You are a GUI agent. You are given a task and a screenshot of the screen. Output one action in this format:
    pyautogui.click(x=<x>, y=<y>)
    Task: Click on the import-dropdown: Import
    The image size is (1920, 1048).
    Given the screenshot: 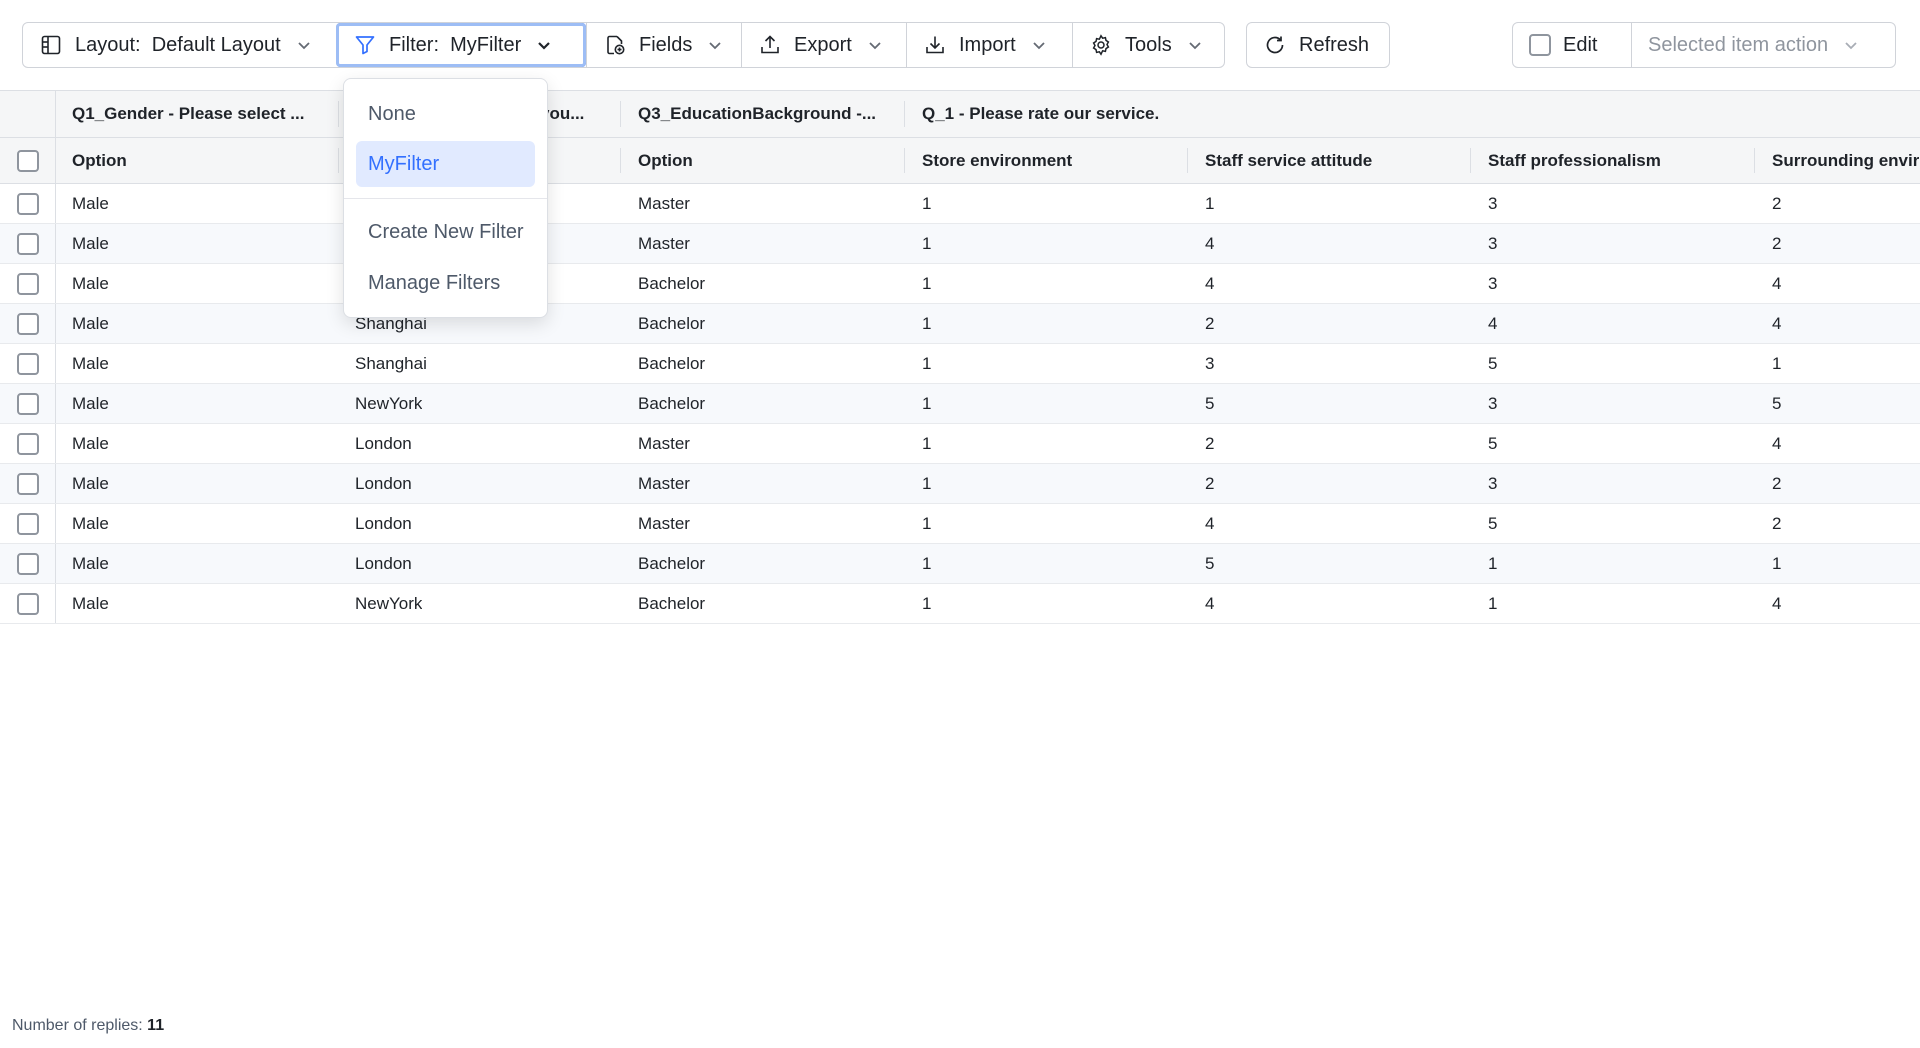 What is the action you would take?
    pyautogui.click(x=989, y=45)
    